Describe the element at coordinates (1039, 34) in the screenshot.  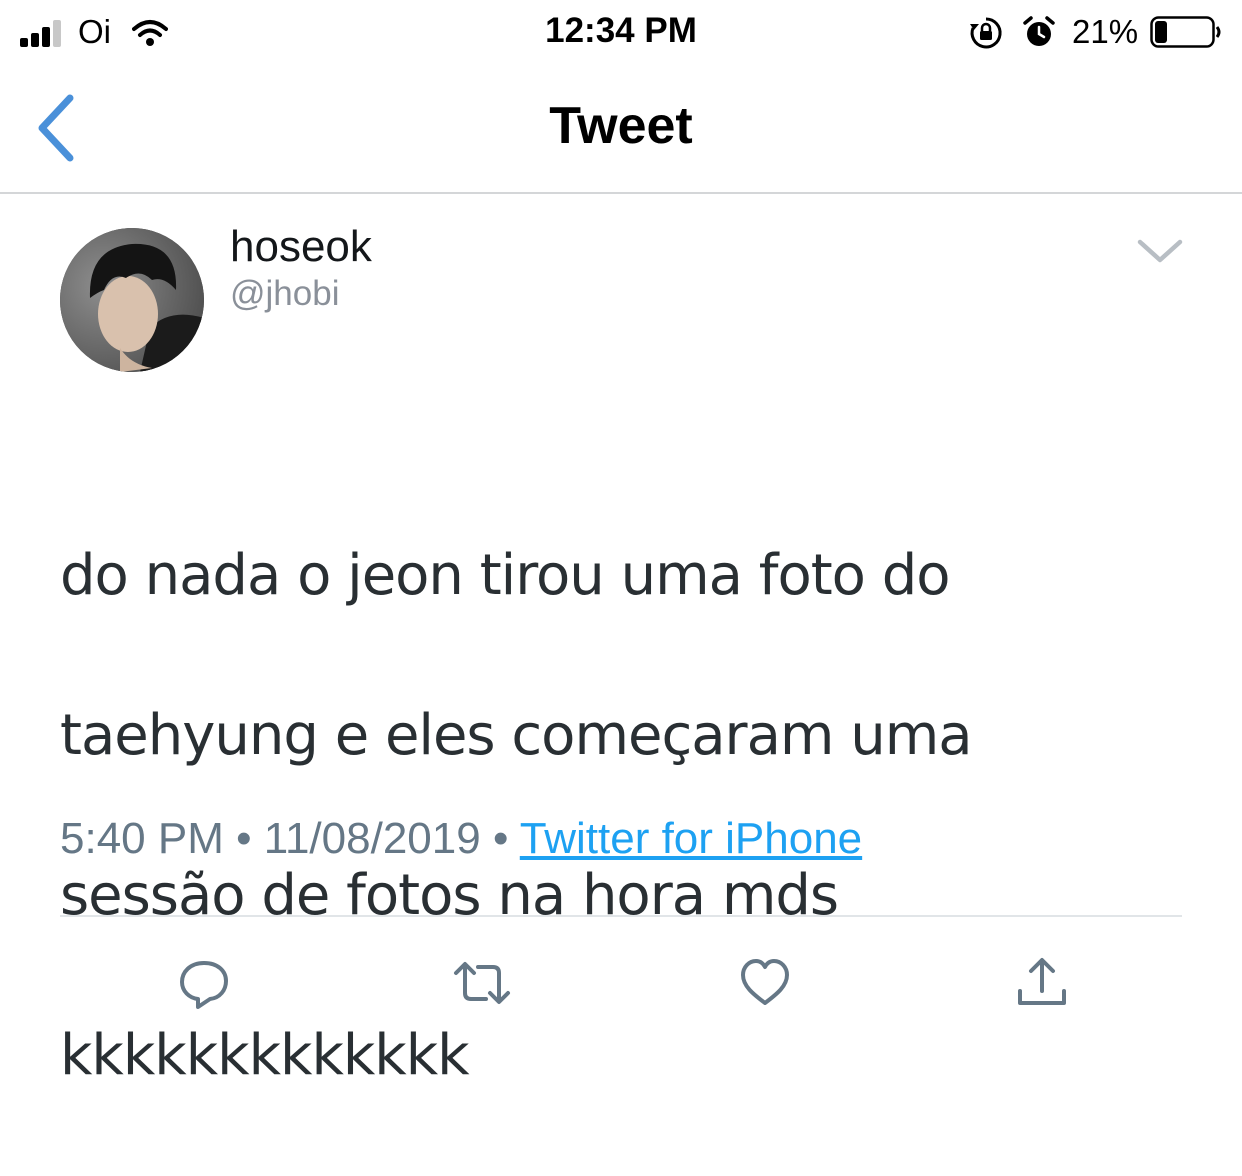
I see `alarm-icon` at that location.